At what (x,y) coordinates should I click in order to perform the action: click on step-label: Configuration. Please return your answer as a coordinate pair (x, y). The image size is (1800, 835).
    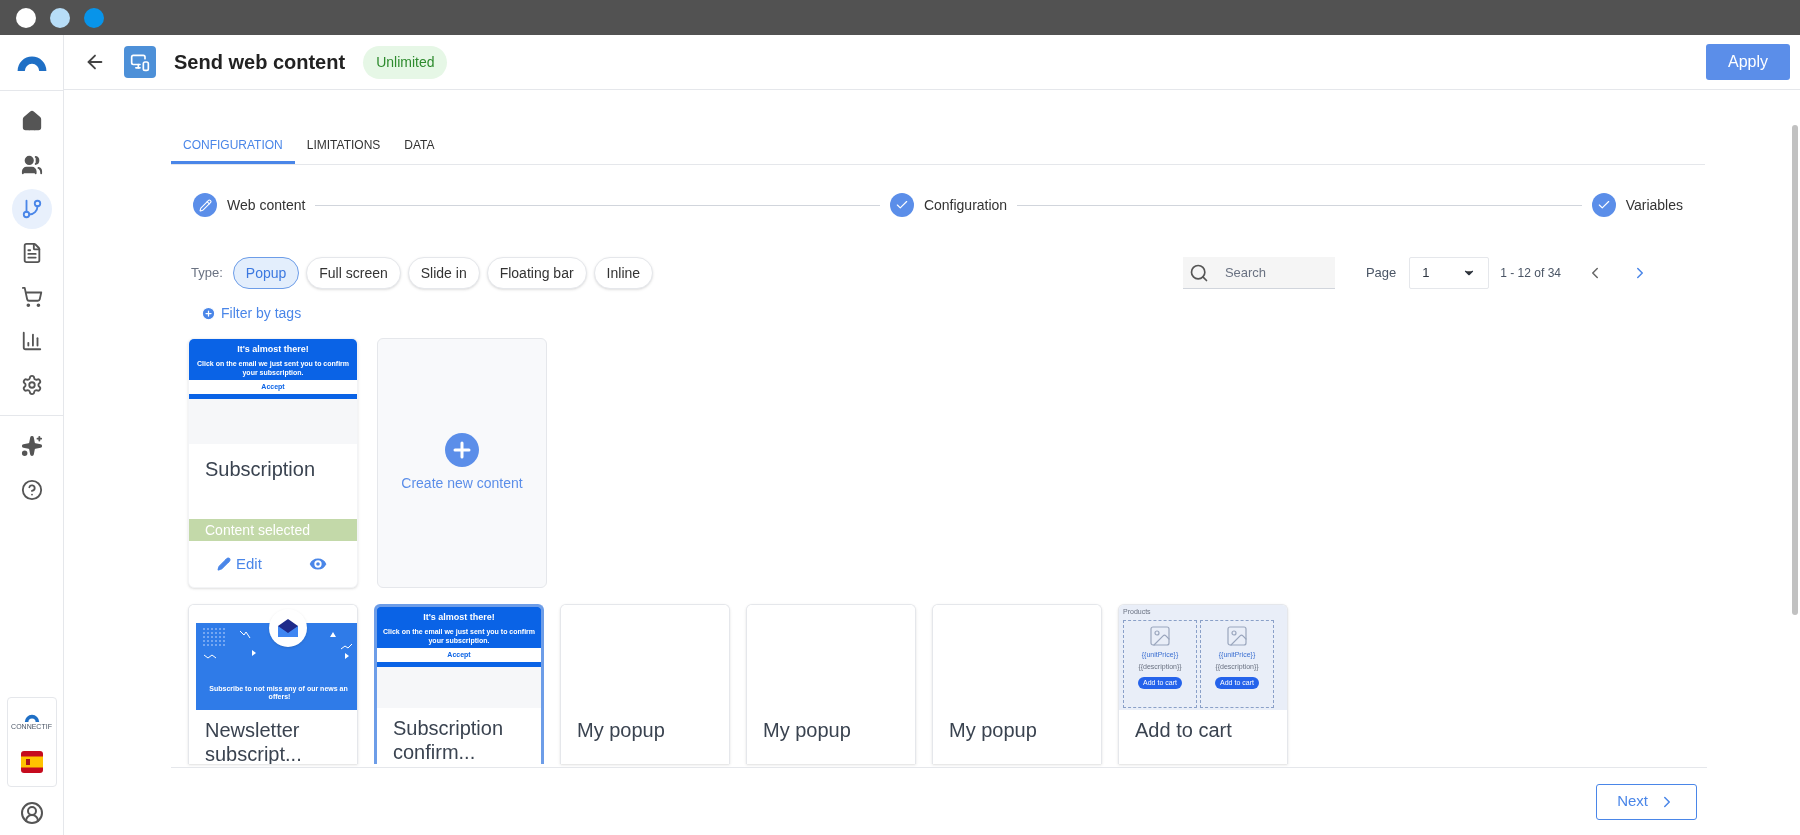
    Looking at the image, I should click on (965, 205).